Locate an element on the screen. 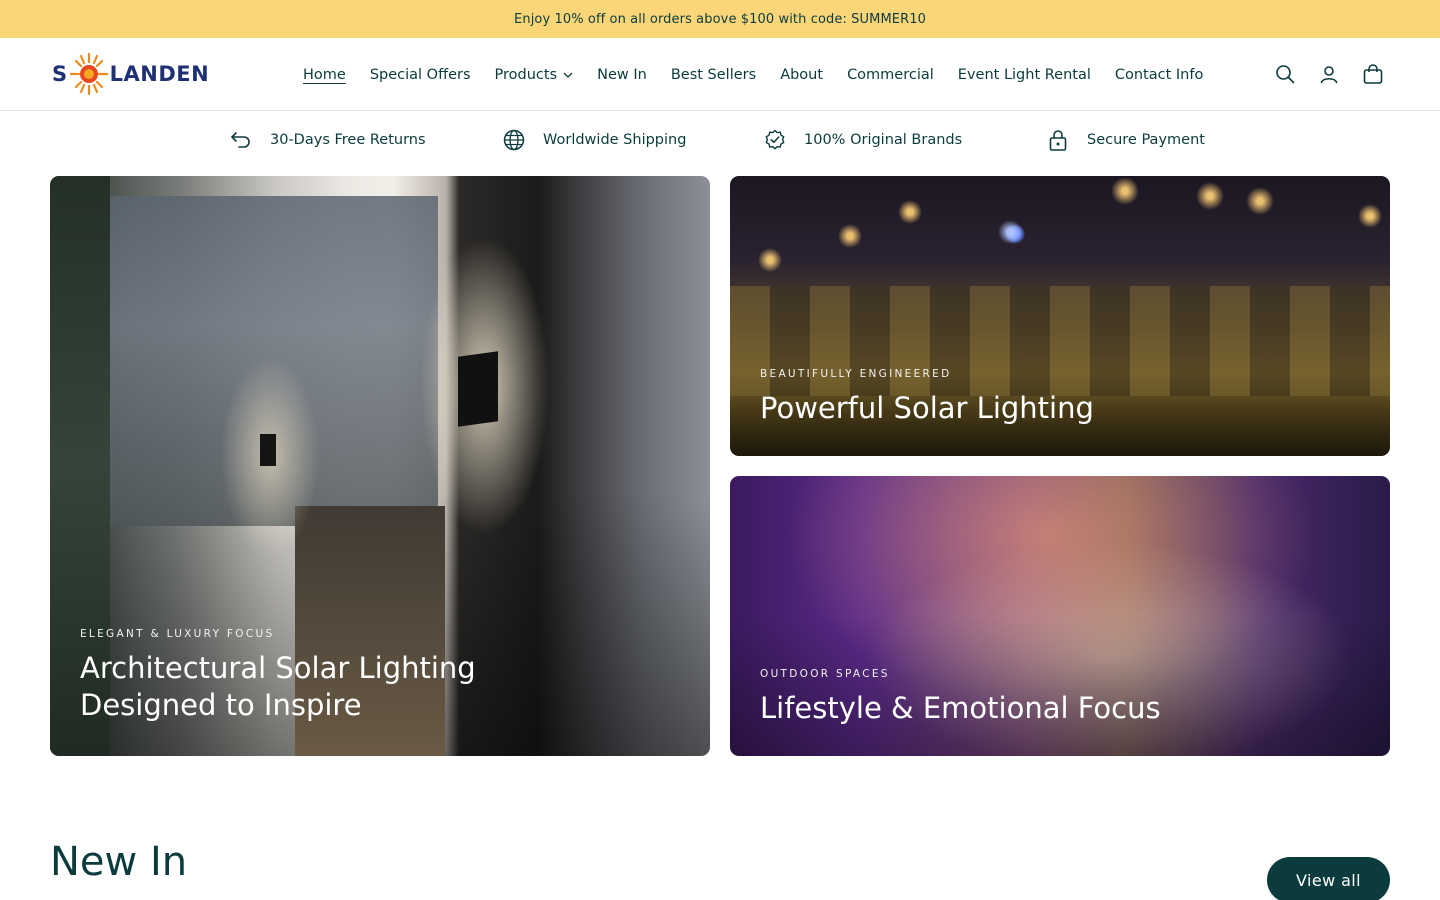 Image resolution: width=1440 pixels, height=900 pixels. feature-label: Secure Payment is located at coordinates (1146, 140).